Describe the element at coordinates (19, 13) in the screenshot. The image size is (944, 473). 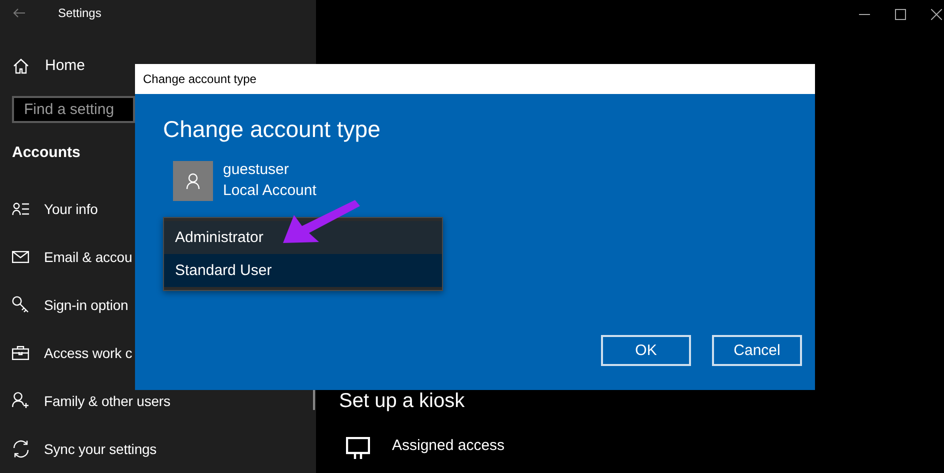
I see `back-arrow-icon` at that location.